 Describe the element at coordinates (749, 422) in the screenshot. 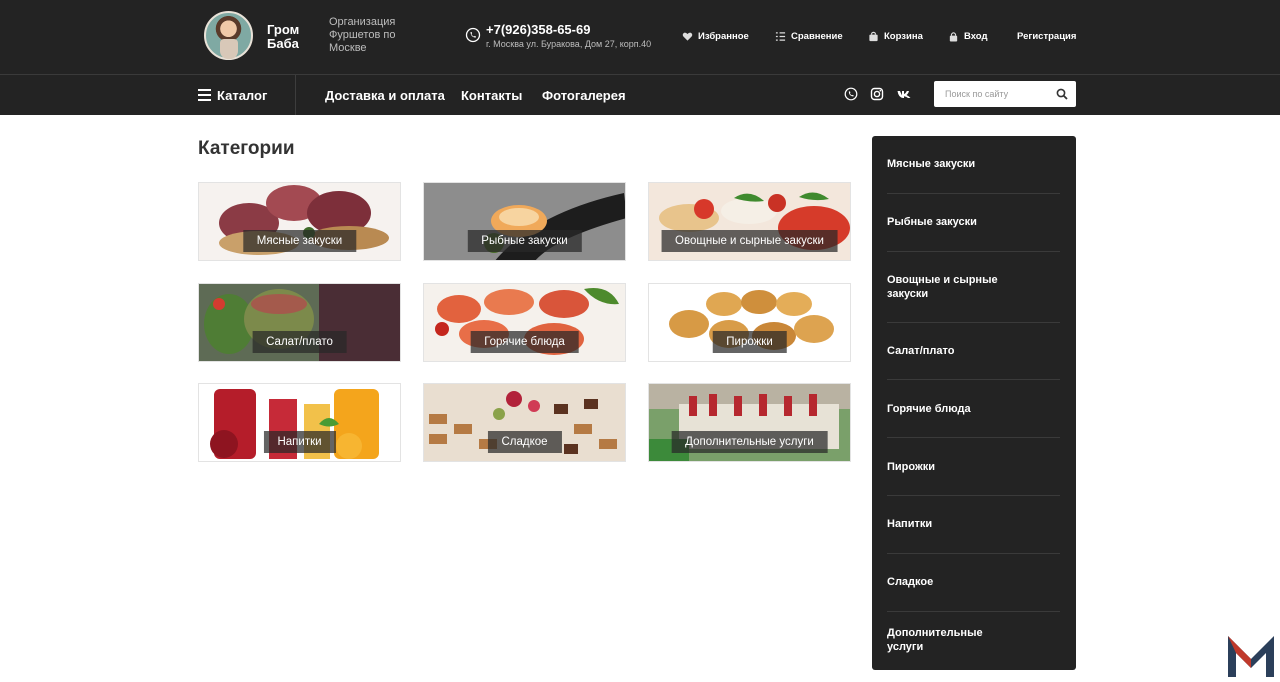

I see `category-card-services: Дополнительные услуги` at that location.